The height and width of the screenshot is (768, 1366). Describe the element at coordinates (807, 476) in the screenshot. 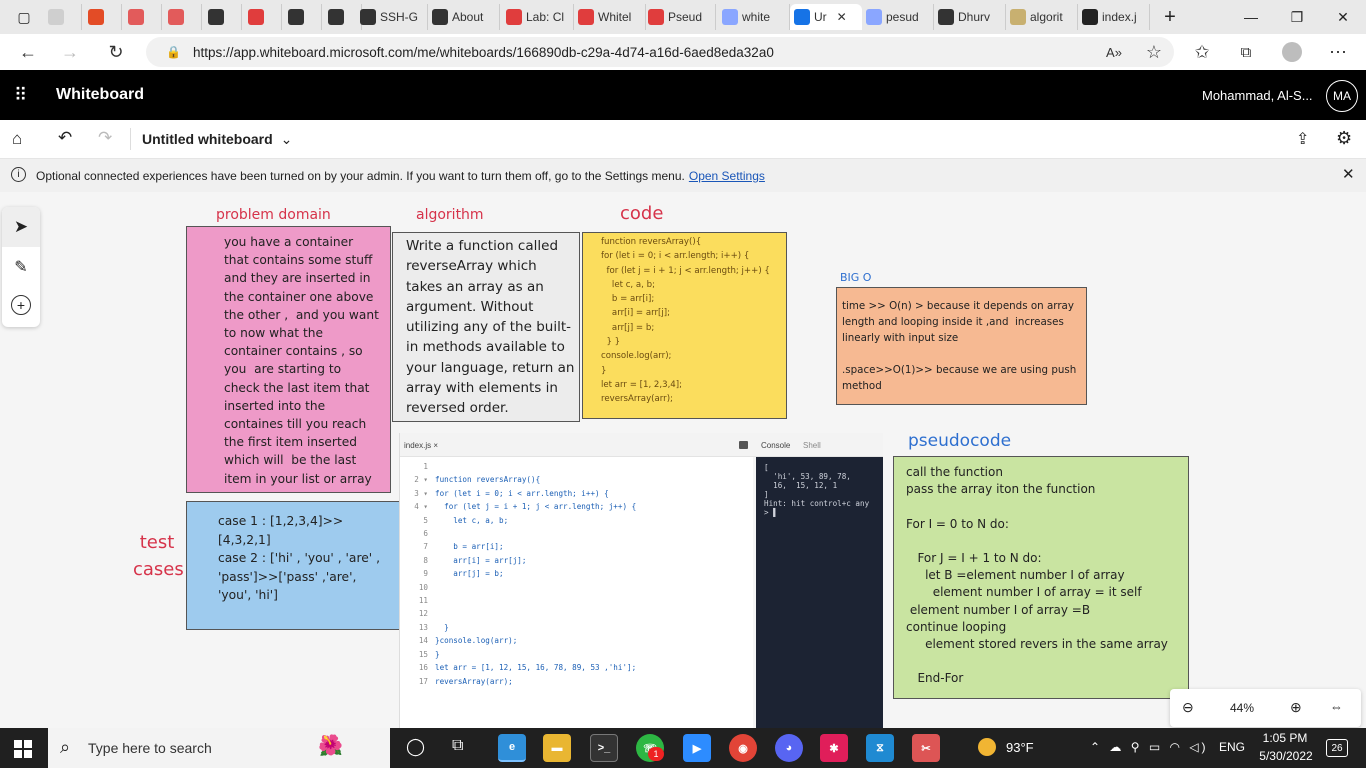

I see `console-line: 'hi', 53, 89, 78,` at that location.